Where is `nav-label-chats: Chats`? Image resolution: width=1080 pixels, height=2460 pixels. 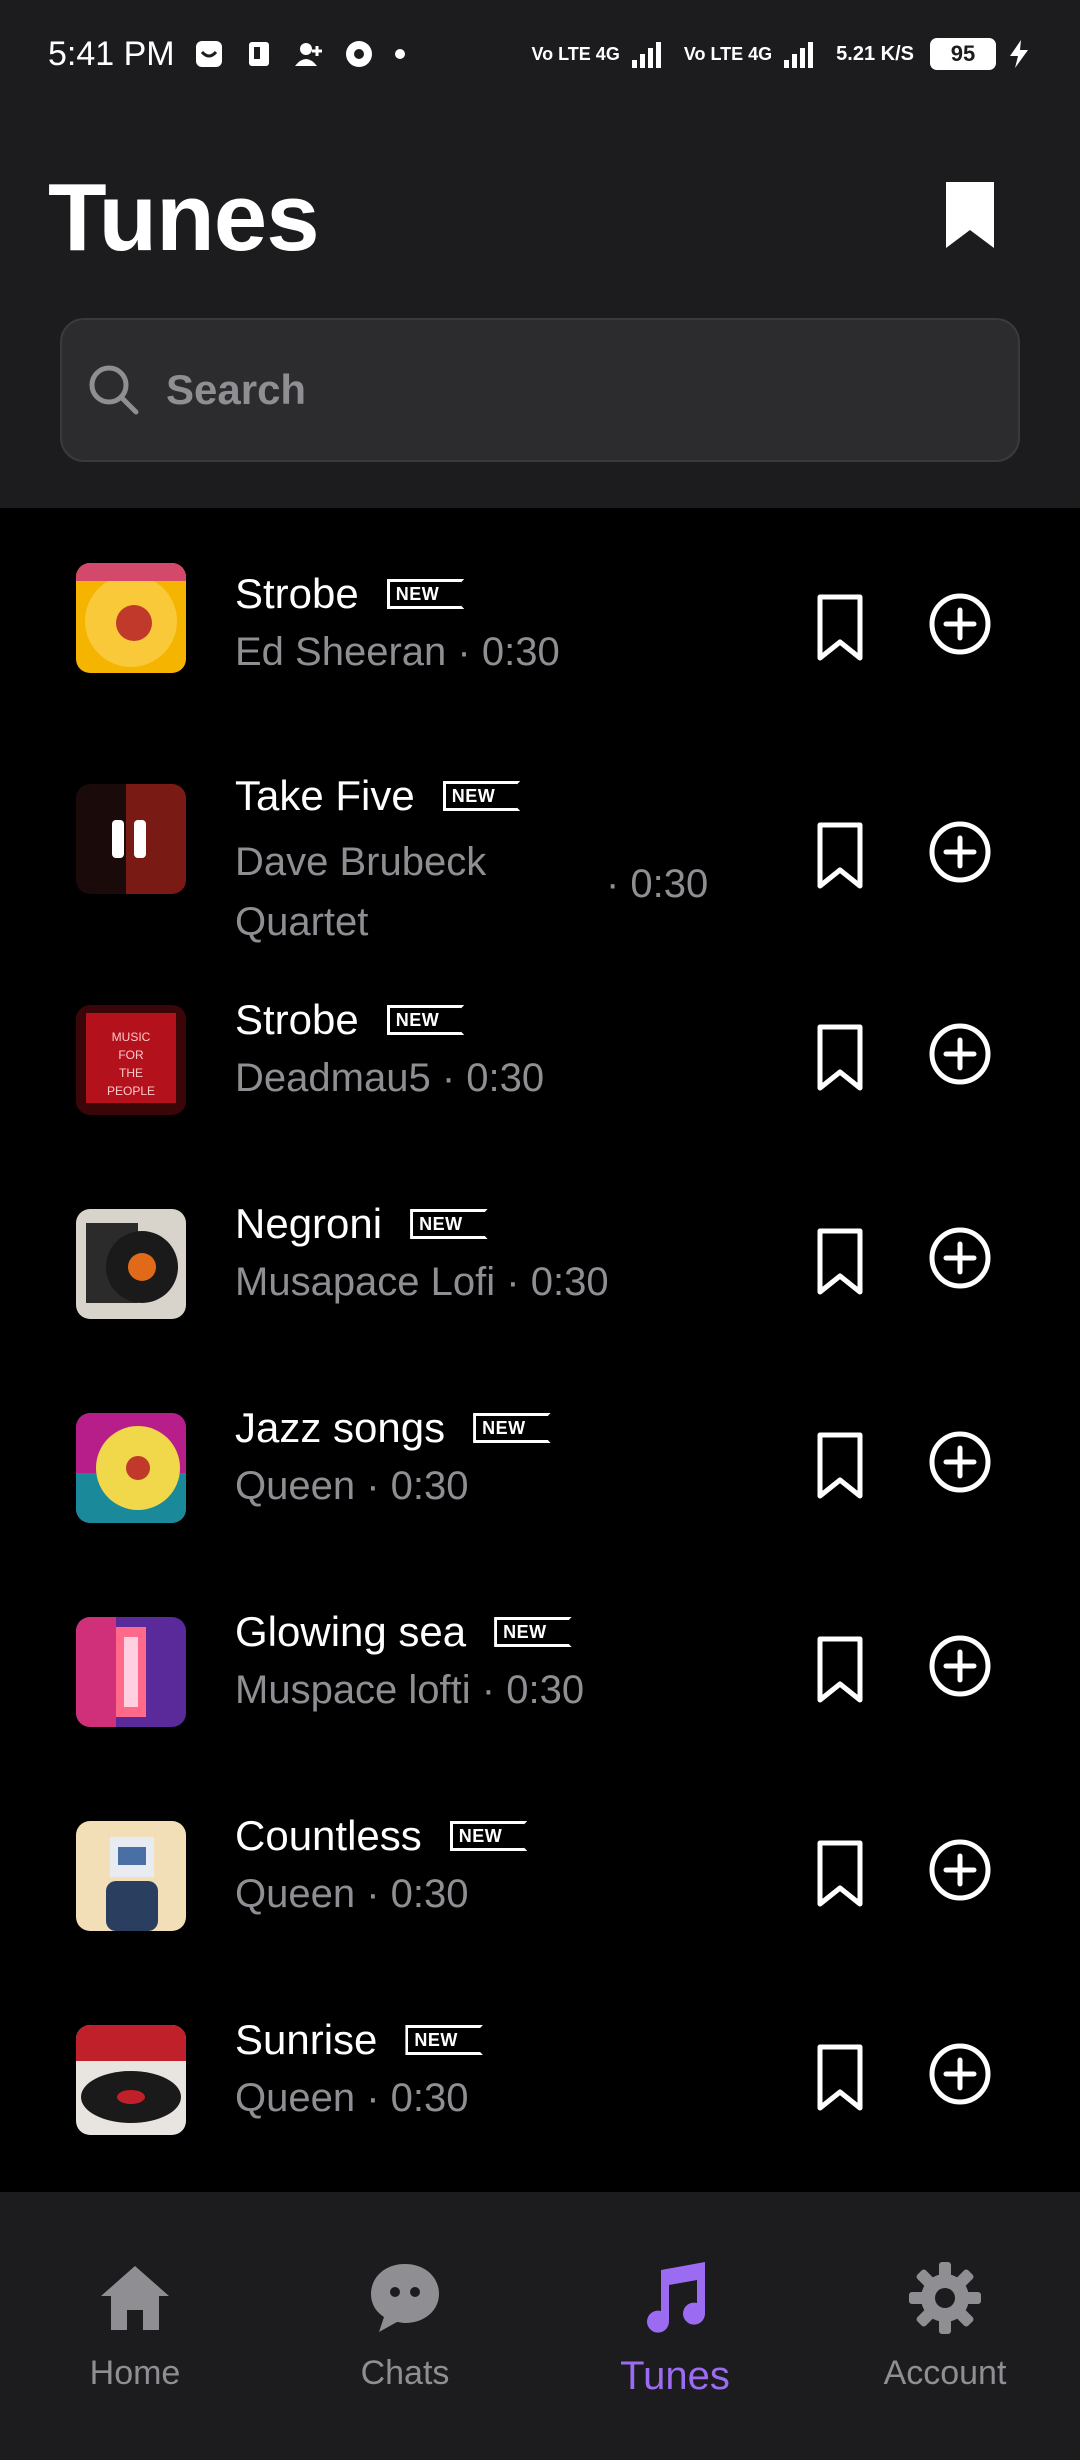 nav-label-chats: Chats is located at coordinates (405, 2373).